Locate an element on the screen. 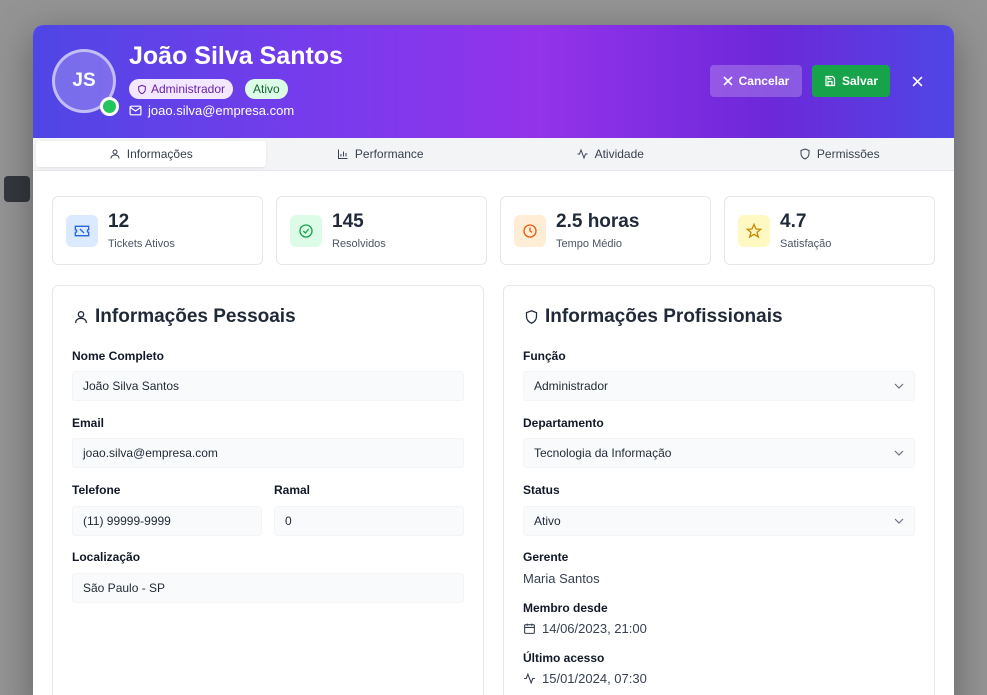 This screenshot has height=695, width=987. tab-label: Informações is located at coordinates (159, 154).